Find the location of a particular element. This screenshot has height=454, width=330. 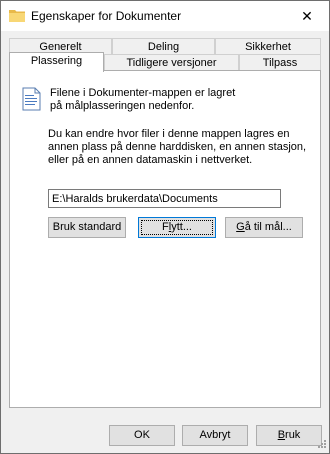

find-target-hotkey: G is located at coordinates (240, 227).